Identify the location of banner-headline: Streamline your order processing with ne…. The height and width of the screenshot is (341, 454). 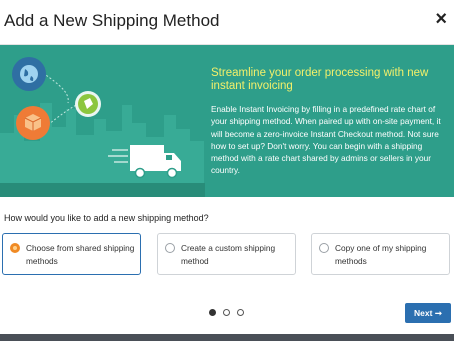
(320, 79).